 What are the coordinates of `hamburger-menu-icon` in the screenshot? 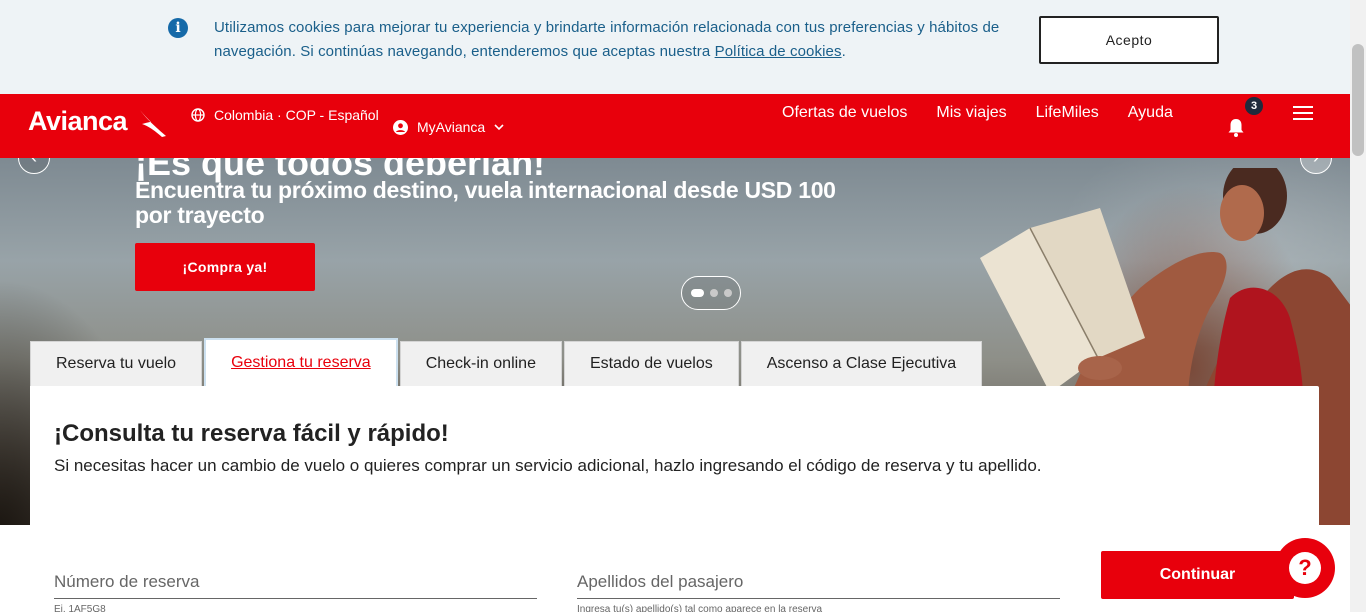 It's located at (1303, 113).